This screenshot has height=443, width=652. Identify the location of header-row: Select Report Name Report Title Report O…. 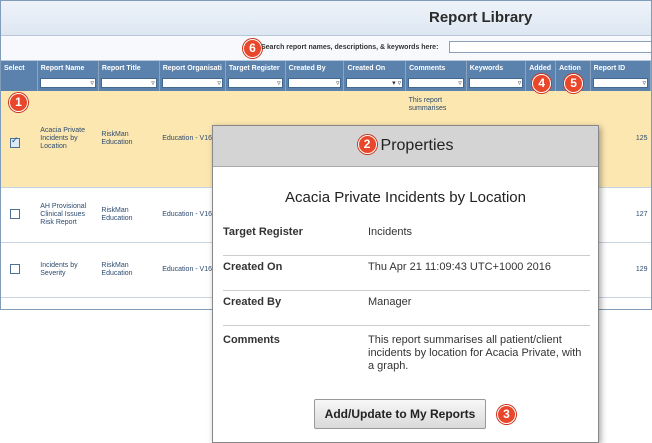
(326, 68).